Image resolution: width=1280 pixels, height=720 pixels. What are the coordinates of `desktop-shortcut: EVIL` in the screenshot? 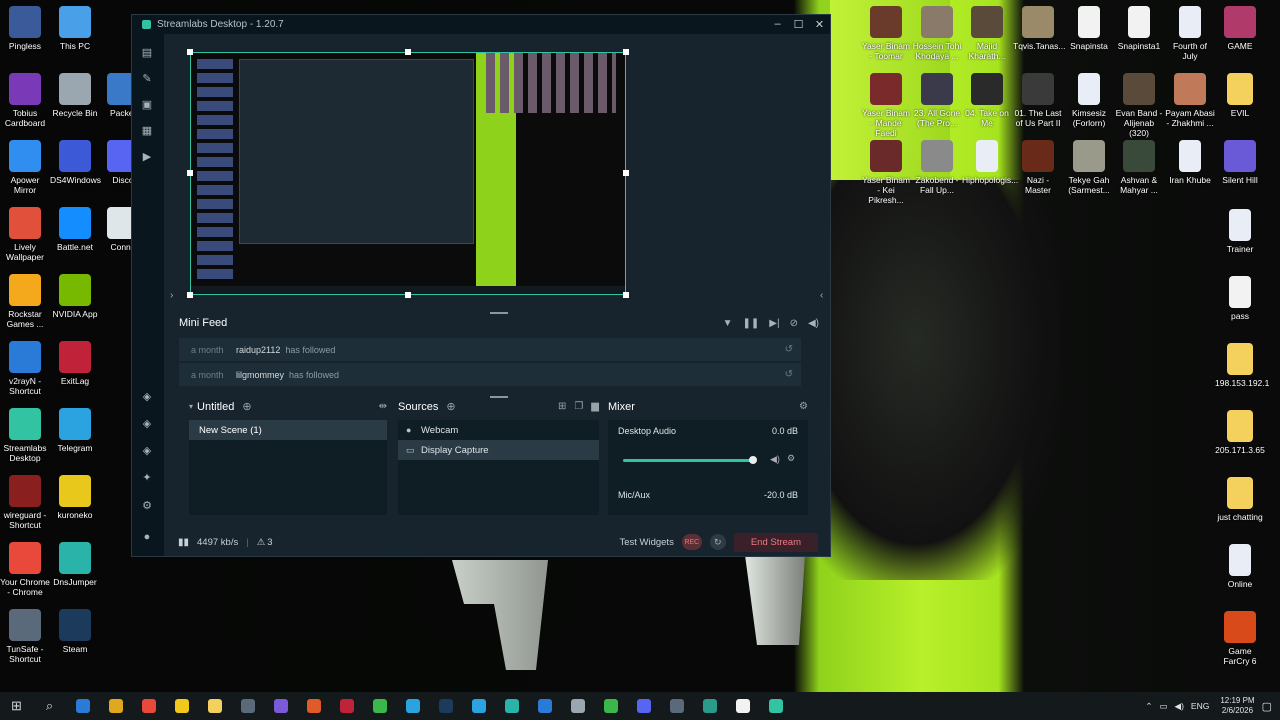 It's located at (1240, 95).